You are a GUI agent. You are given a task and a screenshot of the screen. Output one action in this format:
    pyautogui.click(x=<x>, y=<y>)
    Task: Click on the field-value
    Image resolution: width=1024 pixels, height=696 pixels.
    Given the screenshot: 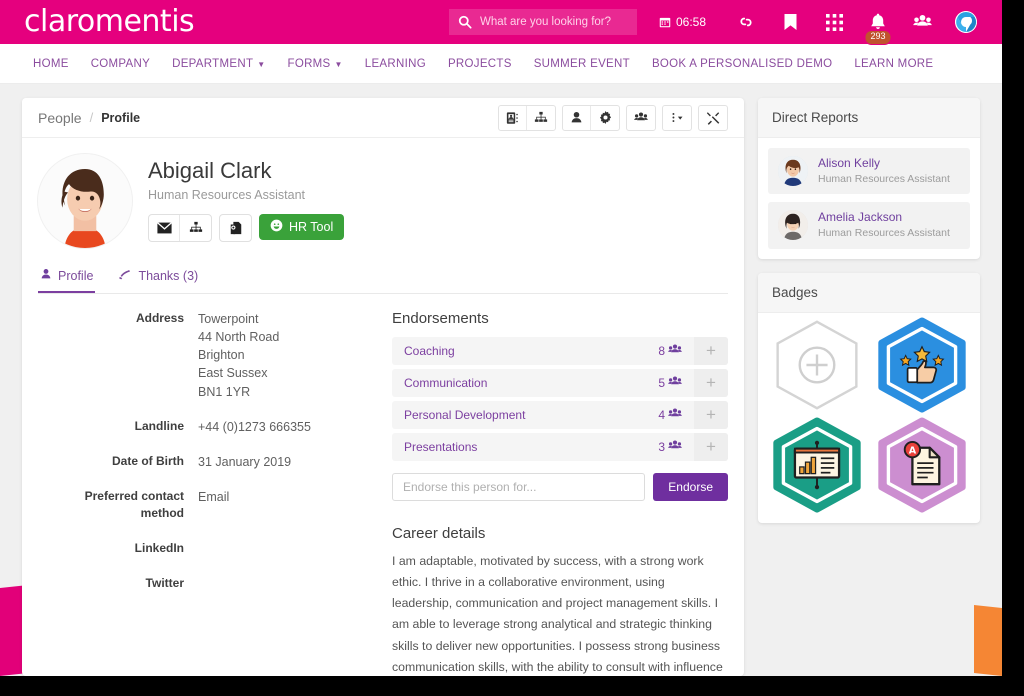 What is the action you would take?
    pyautogui.click(x=199, y=549)
    